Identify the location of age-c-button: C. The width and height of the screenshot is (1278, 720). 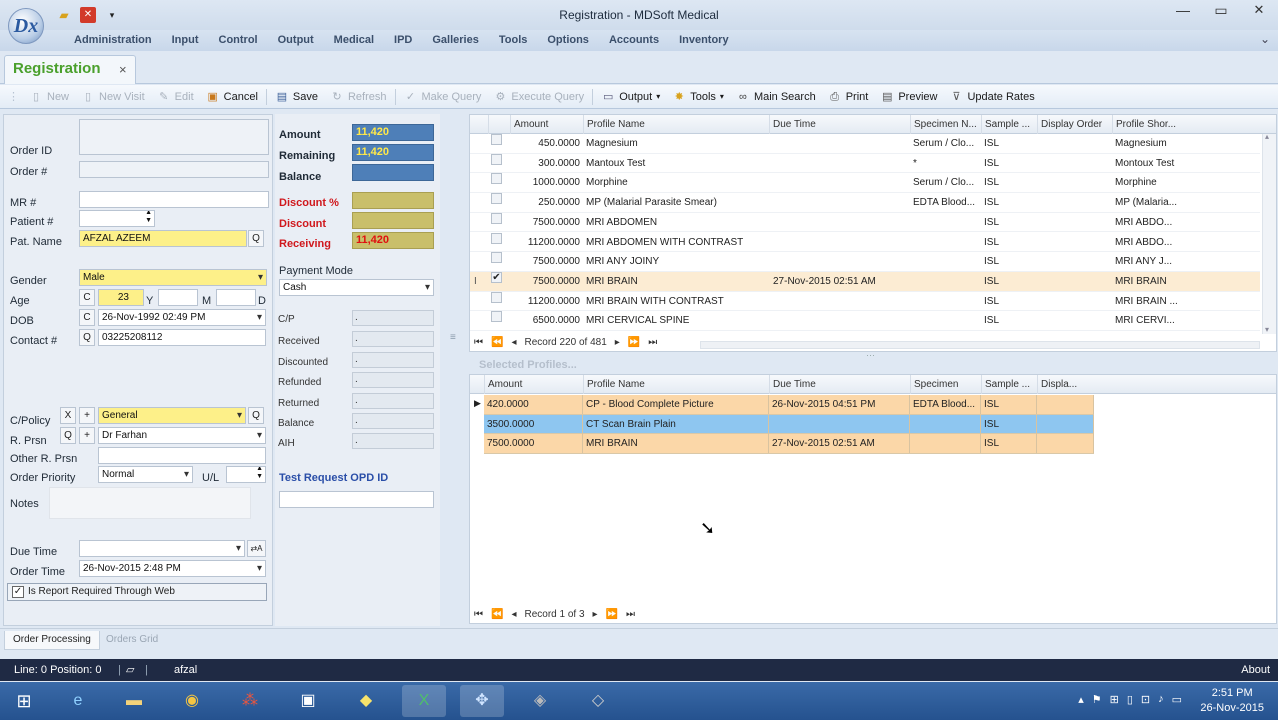
(87, 297).